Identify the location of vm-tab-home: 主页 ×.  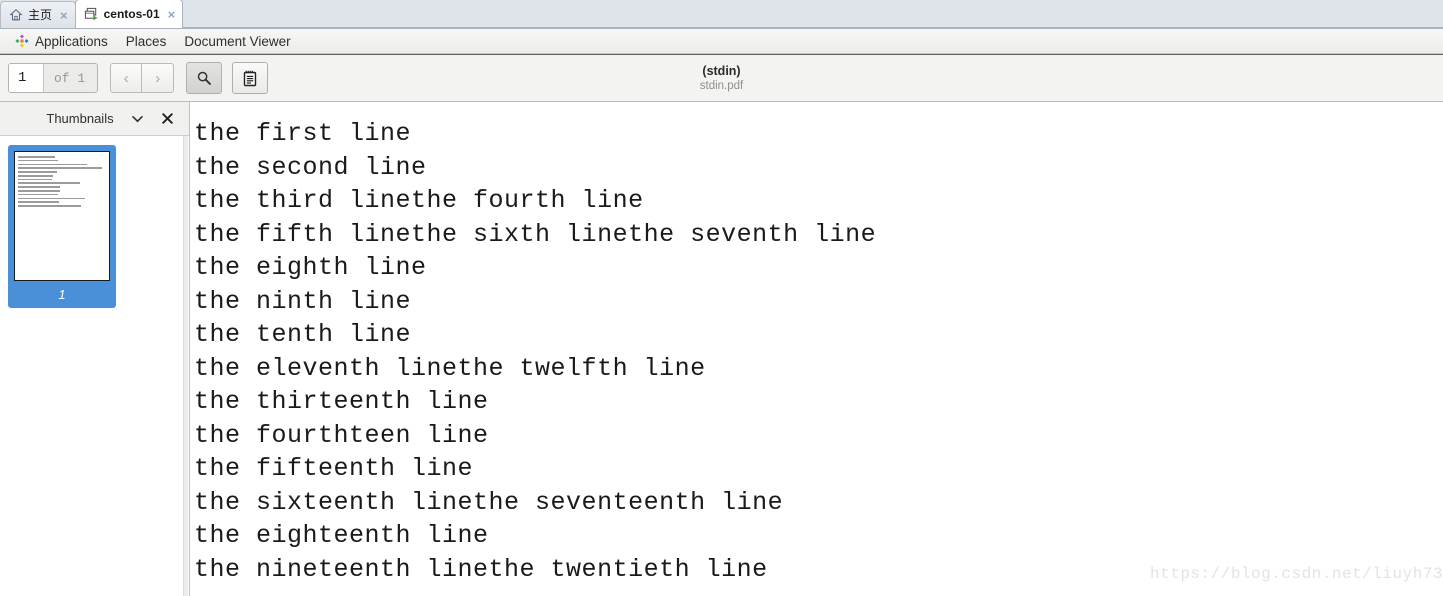
(38, 14).